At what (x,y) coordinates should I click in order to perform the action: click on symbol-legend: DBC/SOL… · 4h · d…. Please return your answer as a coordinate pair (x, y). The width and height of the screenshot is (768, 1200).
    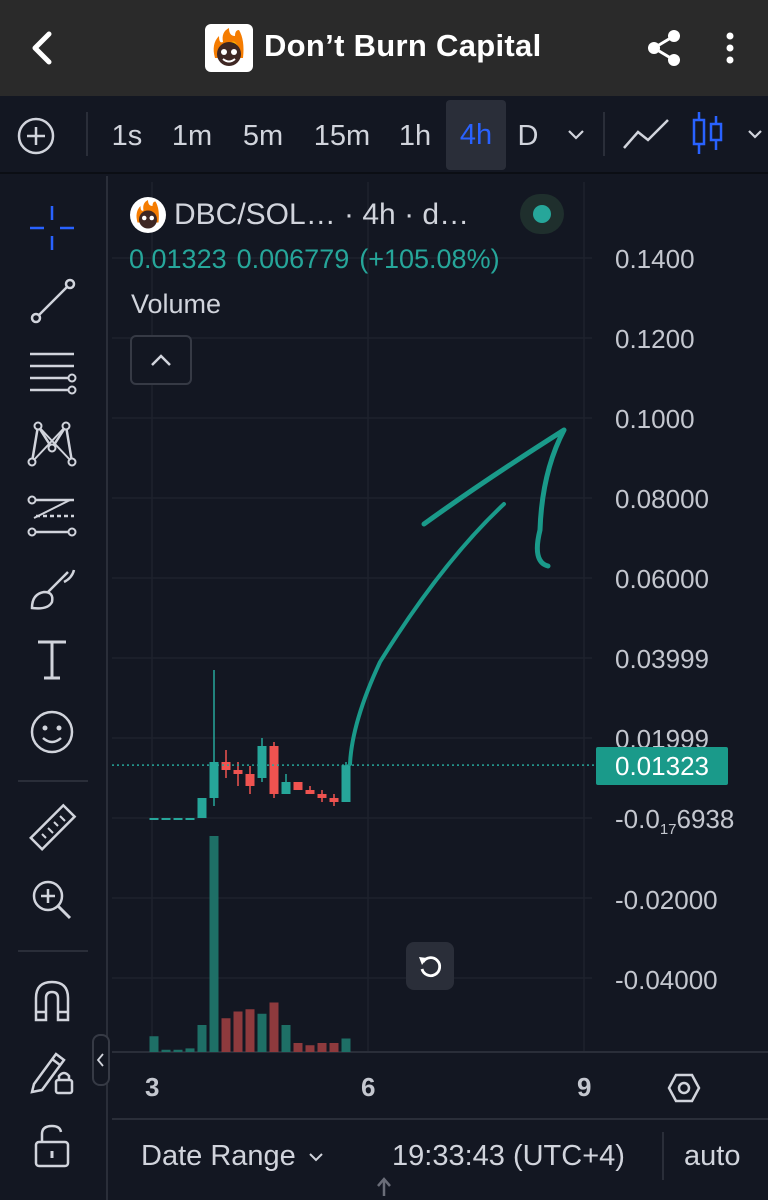
    Looking at the image, I should click on (299, 215).